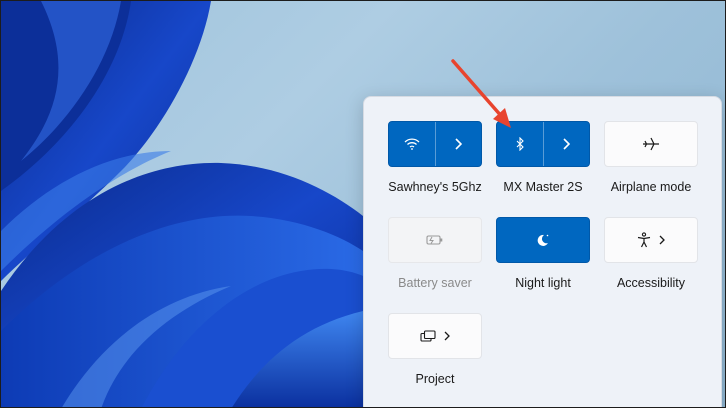 Image resolution: width=726 pixels, height=408 pixels. I want to click on airplane-icon, so click(651, 144).